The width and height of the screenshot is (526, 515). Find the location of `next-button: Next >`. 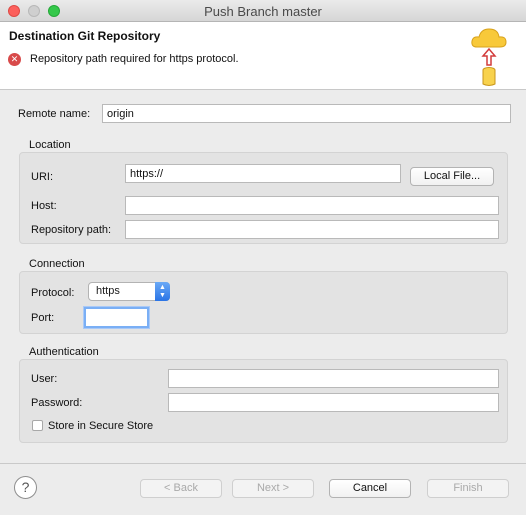

next-button: Next > is located at coordinates (273, 488).